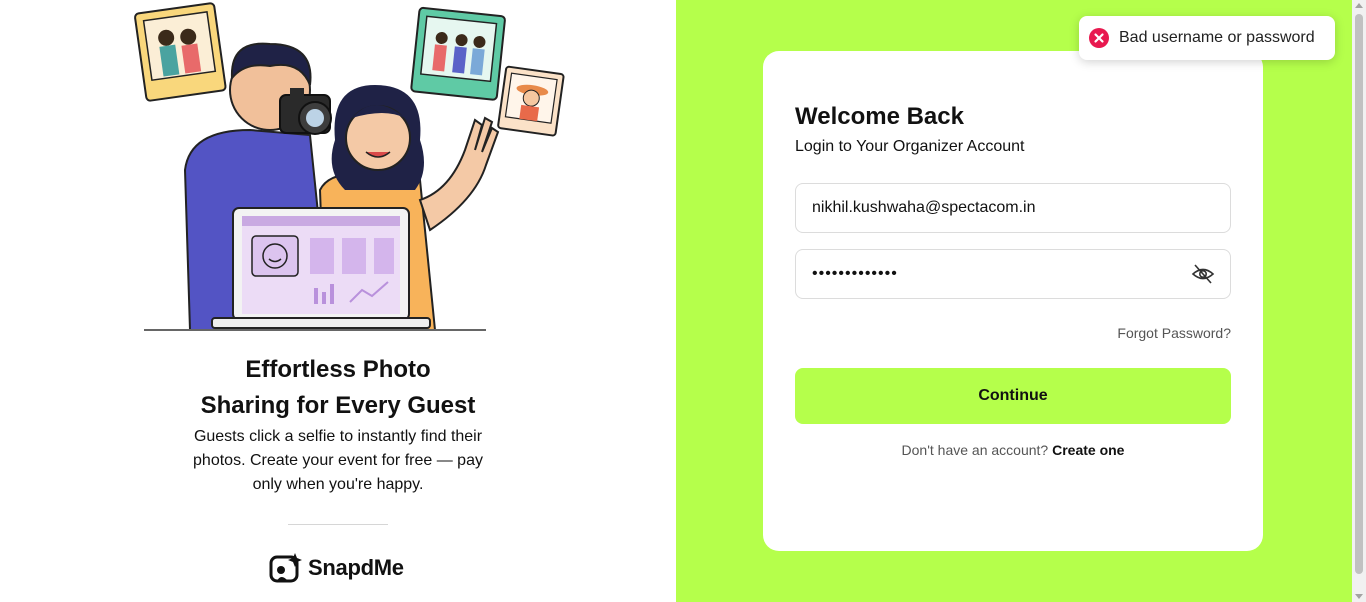 The image size is (1366, 602). Describe the element at coordinates (338, 524) in the screenshot. I see `divider` at that location.